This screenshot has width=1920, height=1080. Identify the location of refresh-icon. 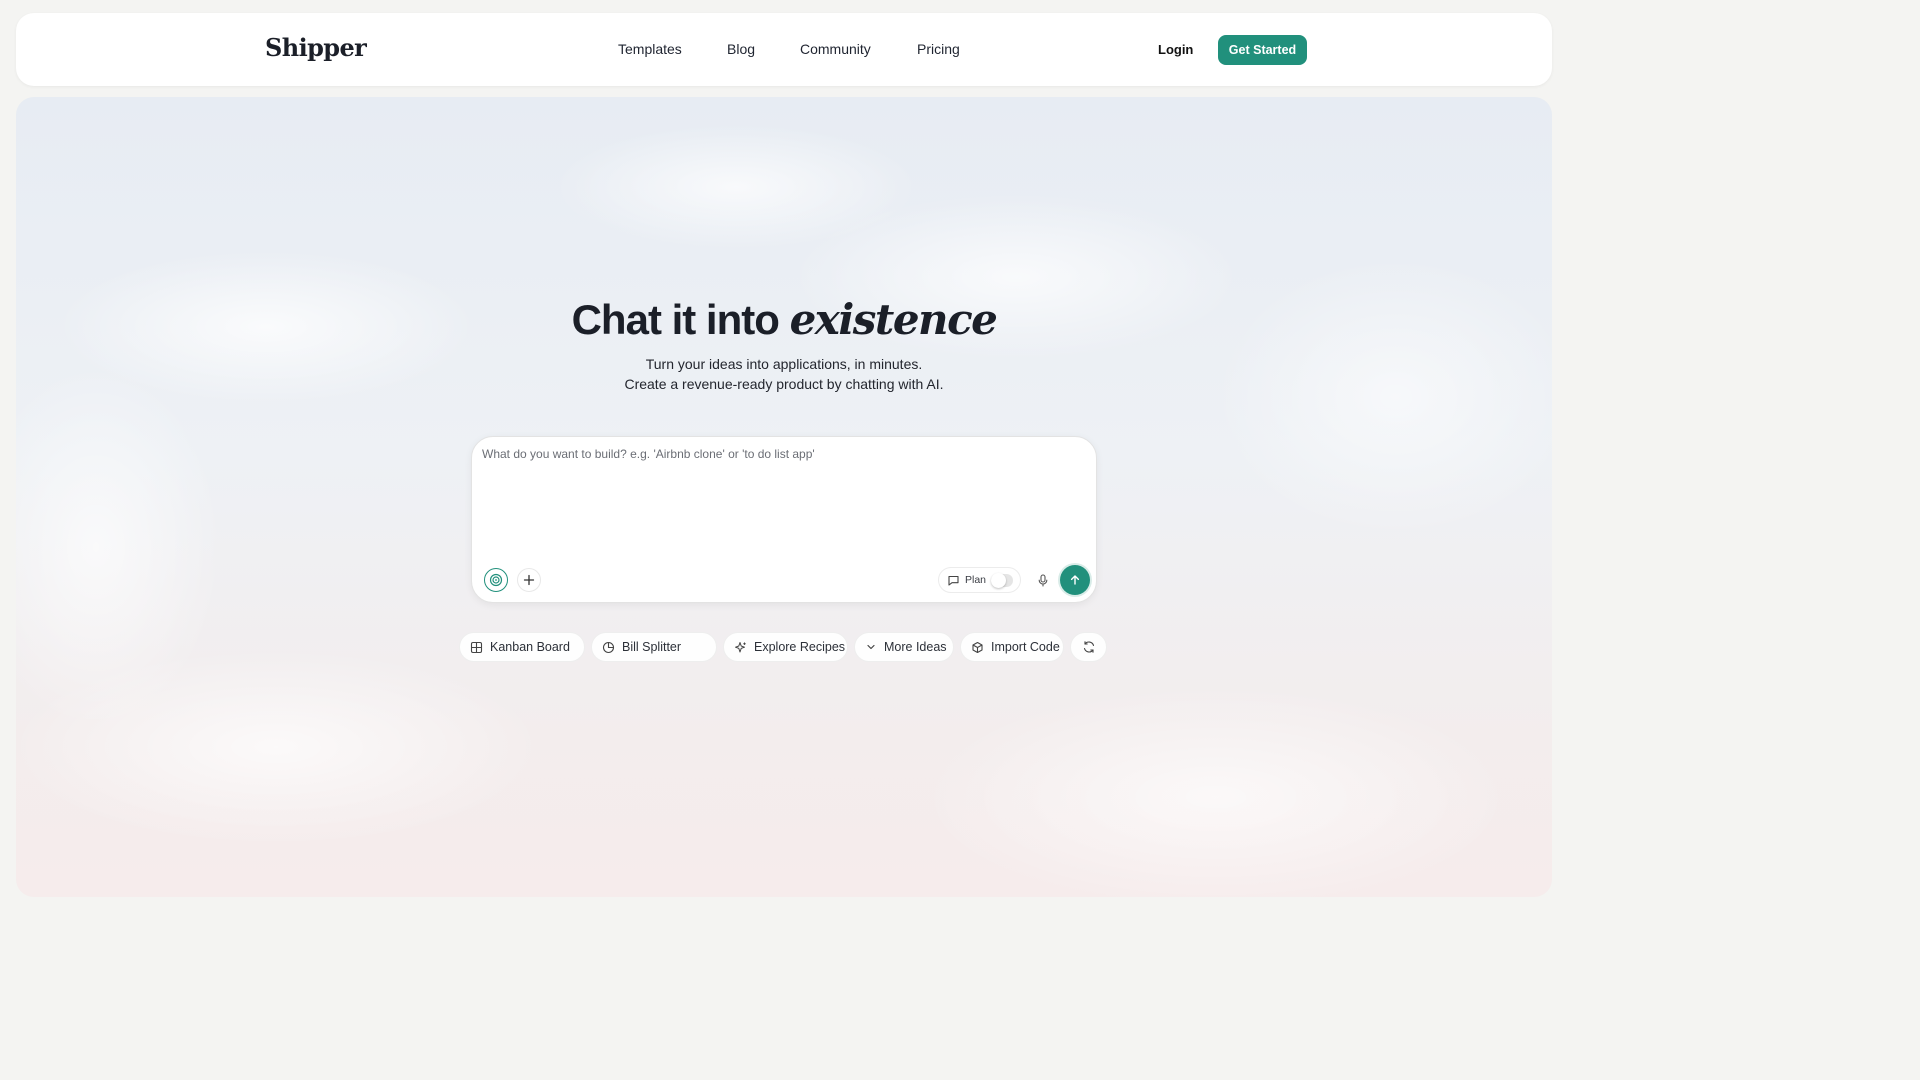
(1089, 647).